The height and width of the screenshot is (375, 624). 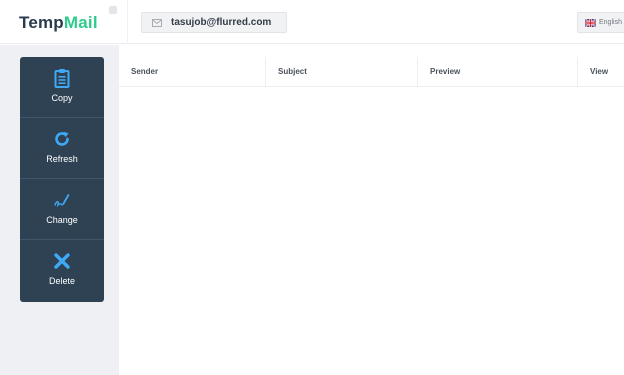 I want to click on logo: TempMail, so click(x=58, y=23).